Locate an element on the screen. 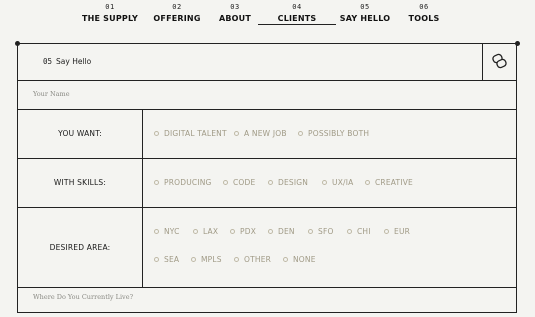 Image resolution: width=535 pixels, height=317 pixels. option-label: PRODUCING is located at coordinates (188, 182).